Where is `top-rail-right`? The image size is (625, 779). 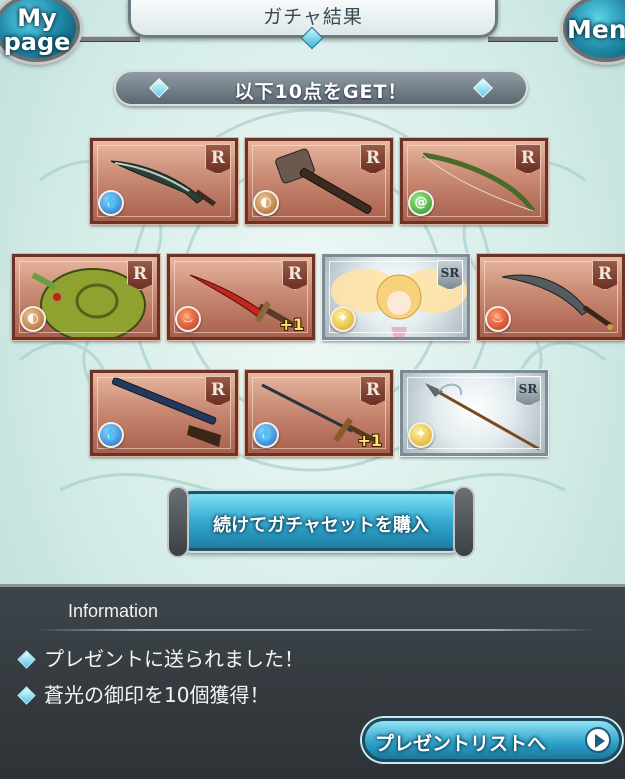 top-rail-right is located at coordinates (523, 39).